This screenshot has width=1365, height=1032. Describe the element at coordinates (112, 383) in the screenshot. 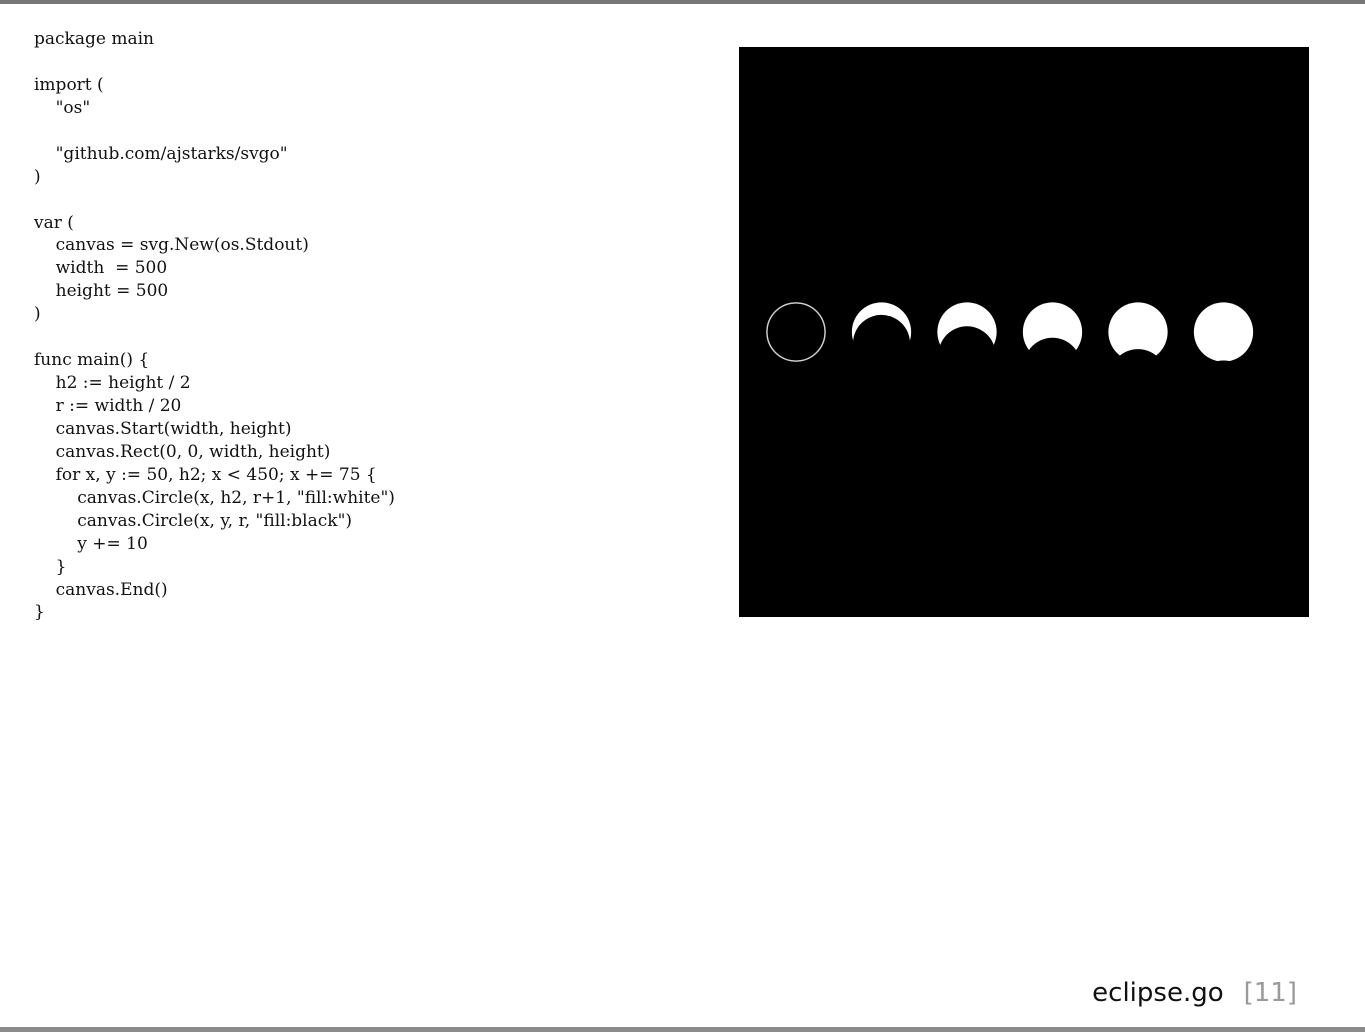

I see `code-line: h2 := height / 2` at that location.